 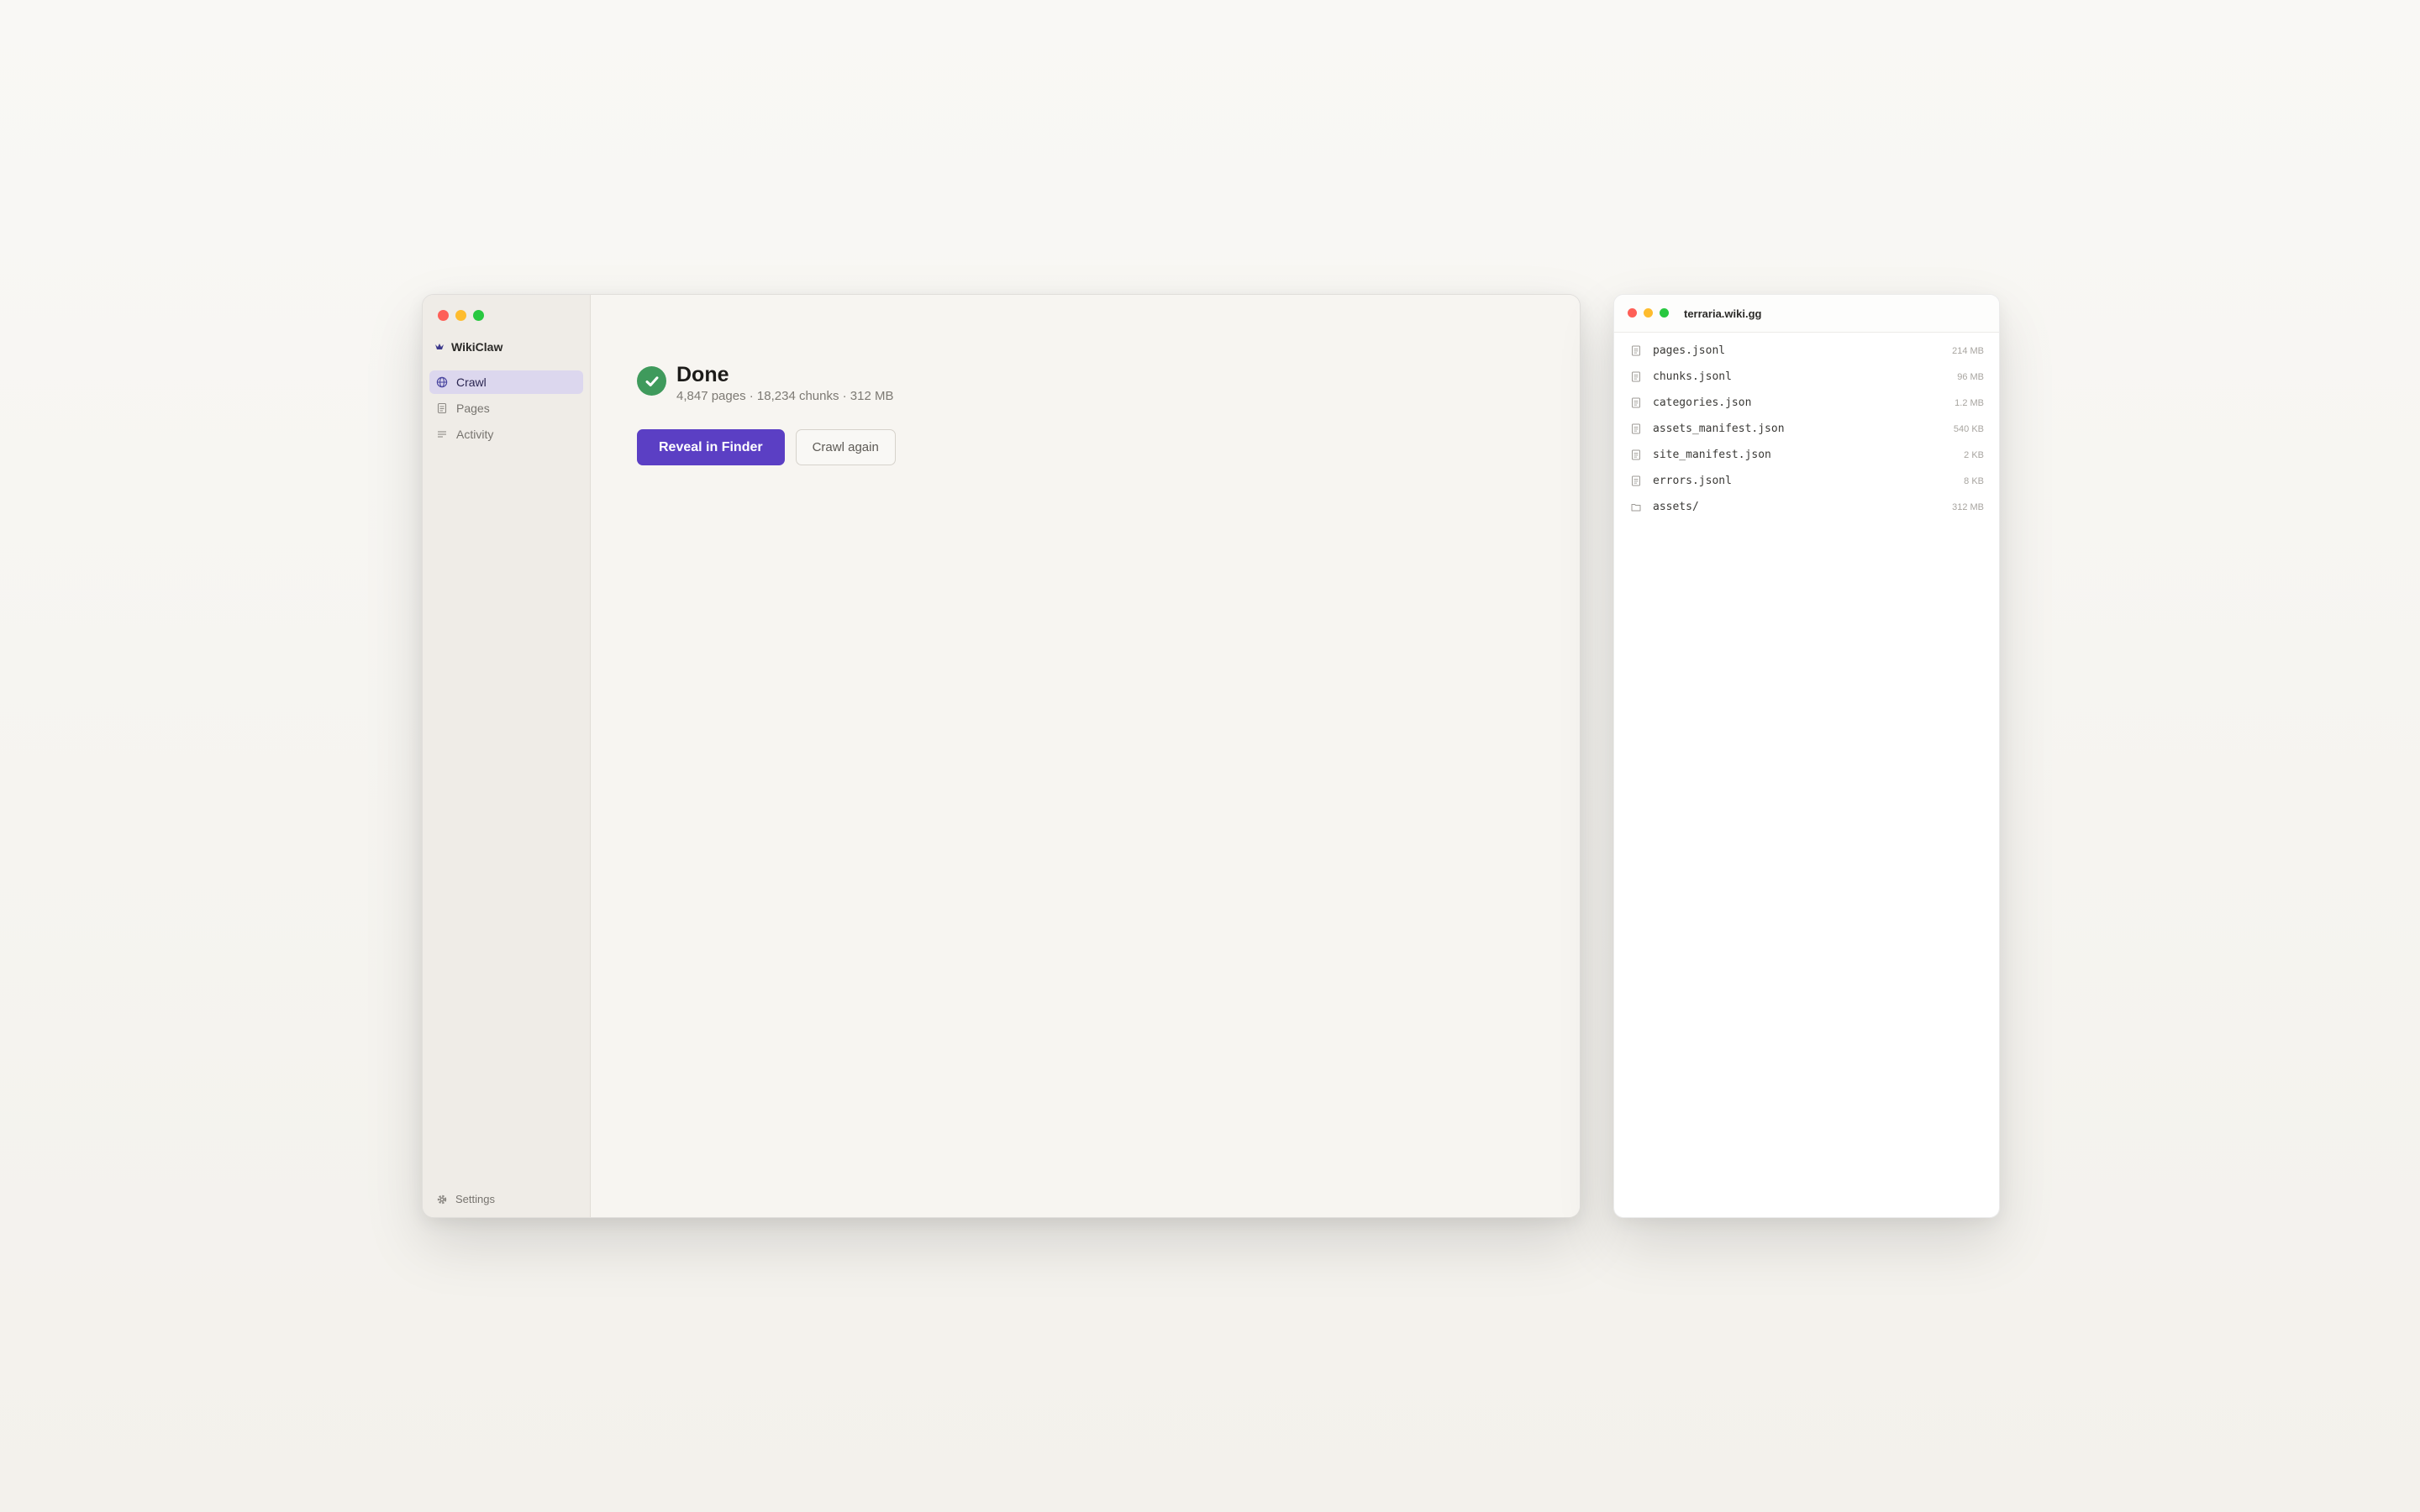 What do you see at coordinates (507, 756) in the screenshot?
I see `sidebar: WikiClaw Crawl Pages Activity Settings` at bounding box center [507, 756].